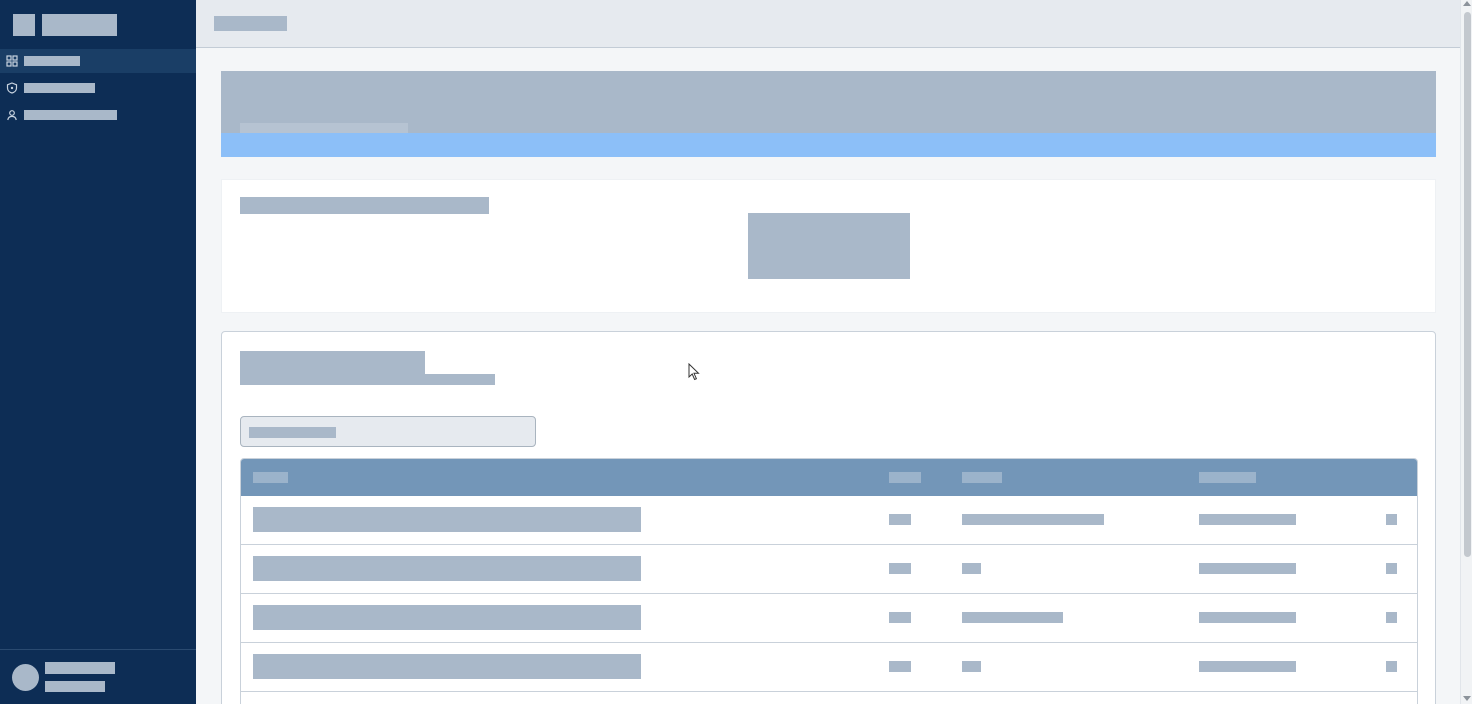  What do you see at coordinates (1467, 284) in the screenshot?
I see `scrollbar-thumb` at bounding box center [1467, 284].